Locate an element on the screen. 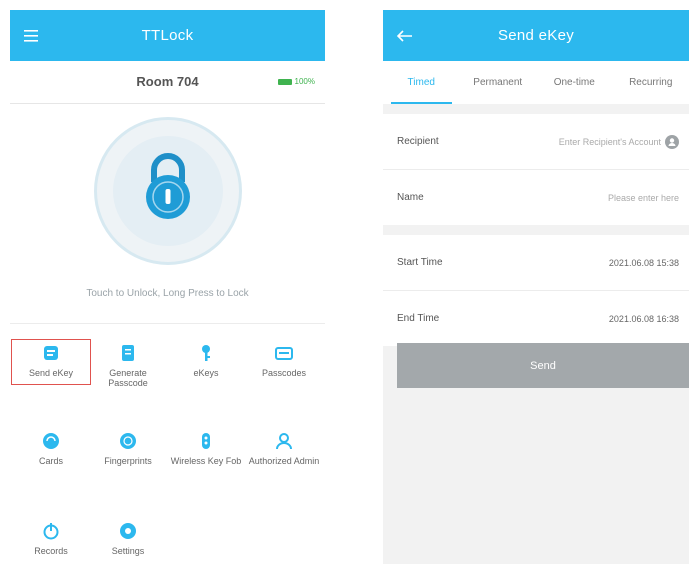 The width and height of the screenshot is (689, 564). start-time-label: Start Time is located at coordinates (420, 262).